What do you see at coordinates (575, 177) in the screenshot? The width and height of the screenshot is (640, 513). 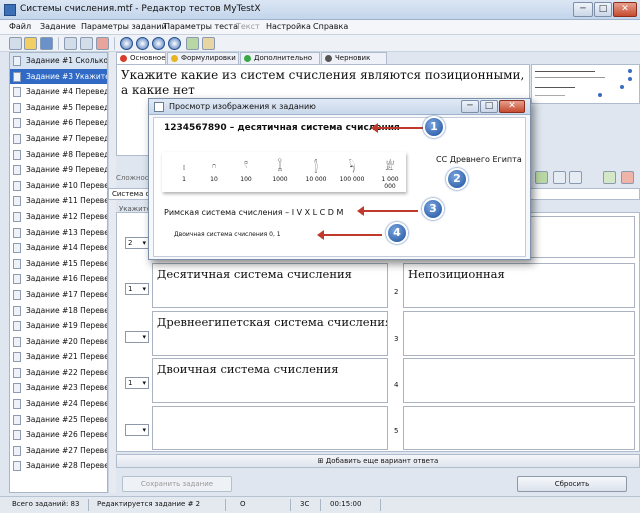 I see `picture-icon` at bounding box center [575, 177].